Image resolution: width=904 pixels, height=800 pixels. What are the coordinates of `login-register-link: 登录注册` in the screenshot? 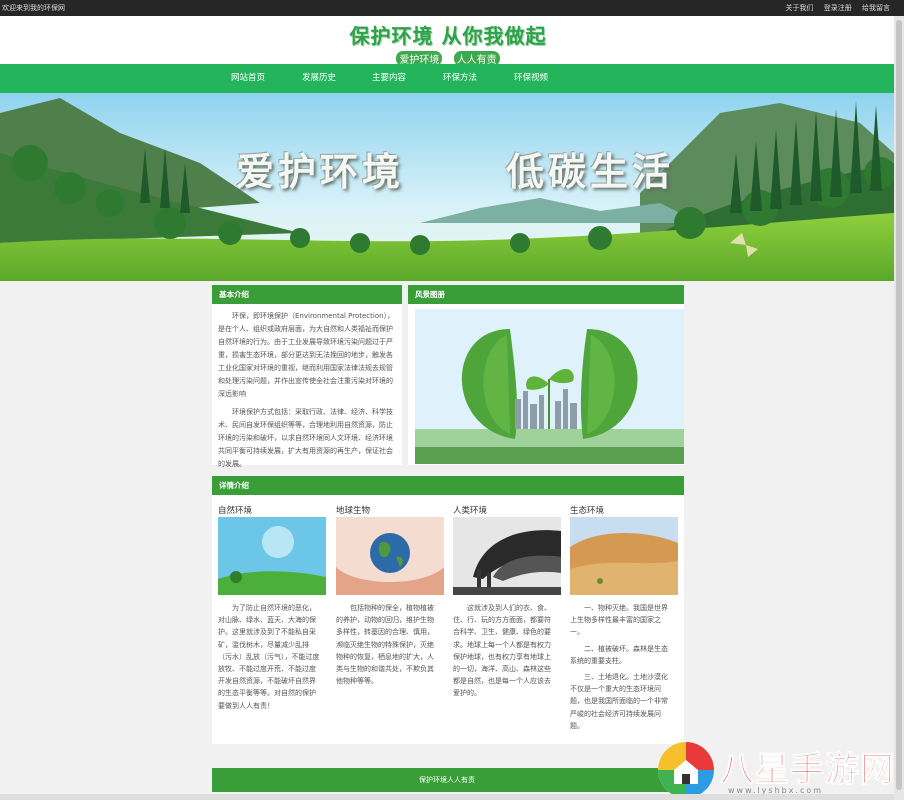 It's located at (838, 8).